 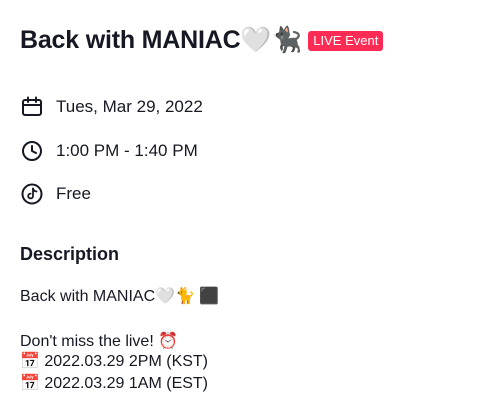 I want to click on event-date: Tues, Mar 29, 2022, so click(x=129, y=106).